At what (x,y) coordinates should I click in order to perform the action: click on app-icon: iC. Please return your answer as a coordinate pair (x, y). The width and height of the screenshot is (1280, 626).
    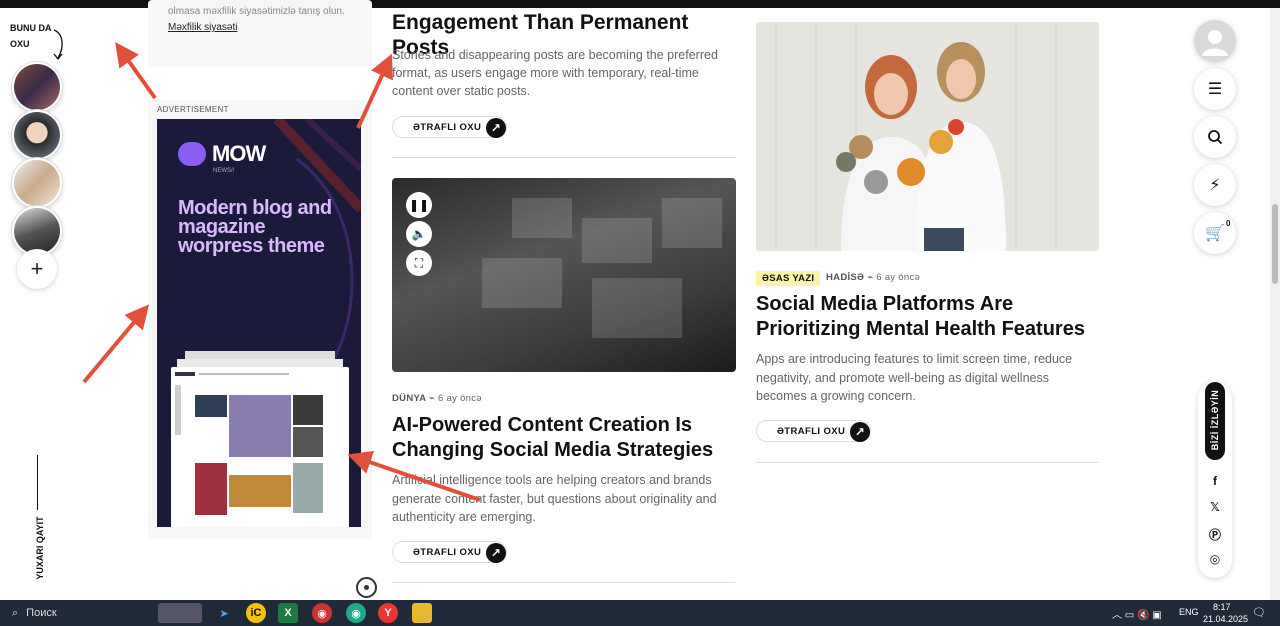
    Looking at the image, I should click on (256, 613).